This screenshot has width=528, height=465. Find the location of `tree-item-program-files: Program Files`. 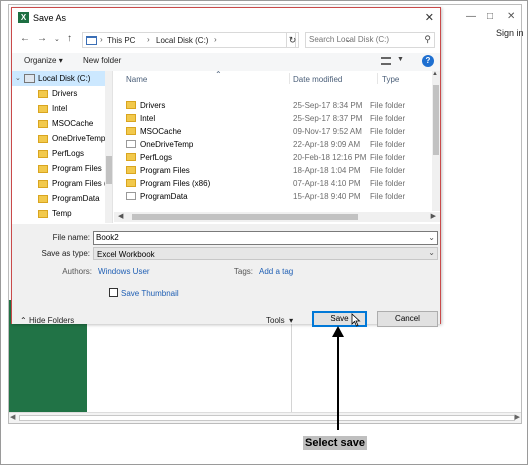

tree-item-program-files: Program Files is located at coordinates (58, 168).